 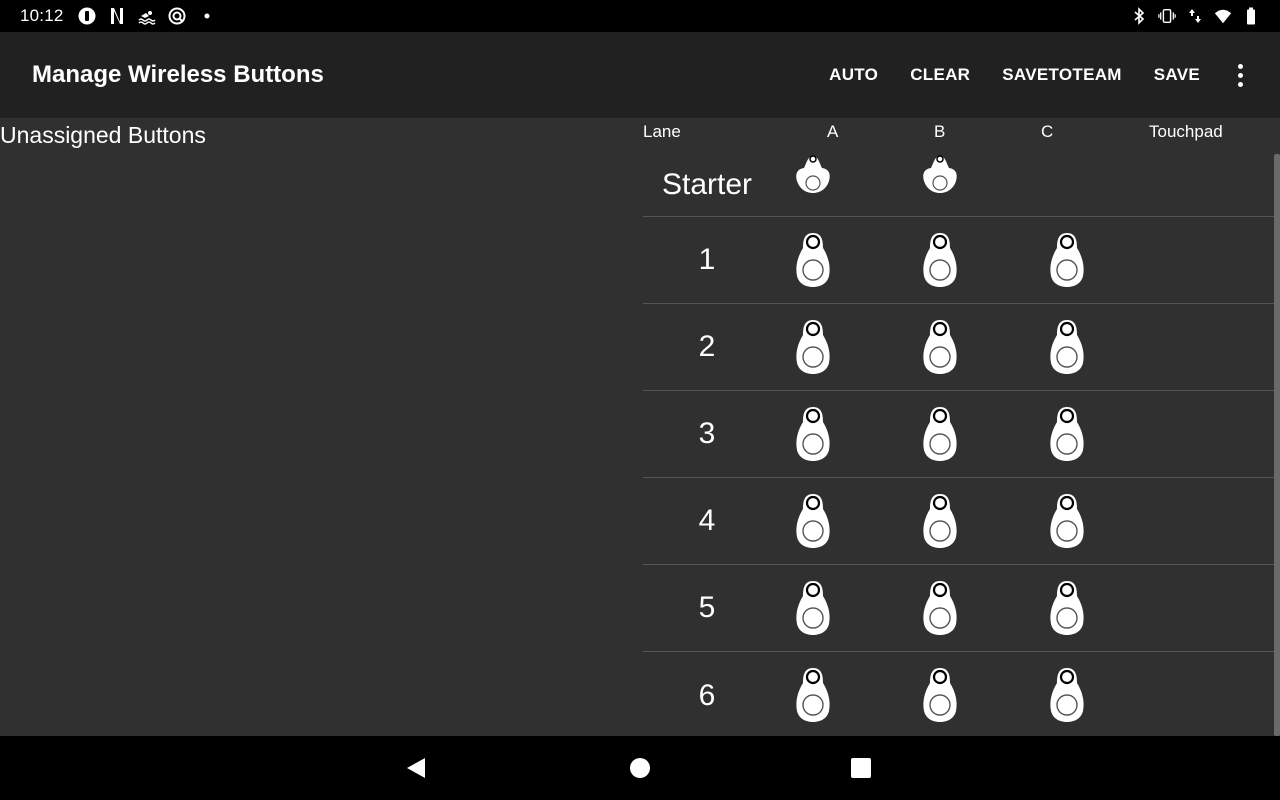 I want to click on lane-row-1: 1, so click(x=959, y=260).